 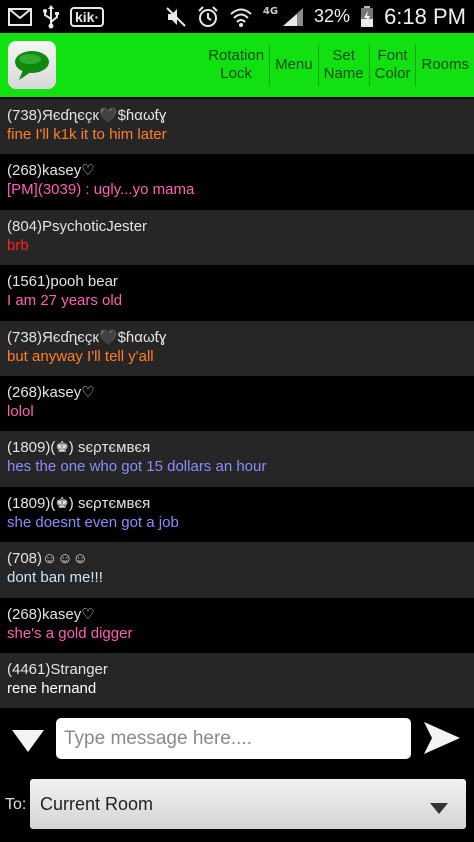 I want to click on signal-icon, so click(x=293, y=17).